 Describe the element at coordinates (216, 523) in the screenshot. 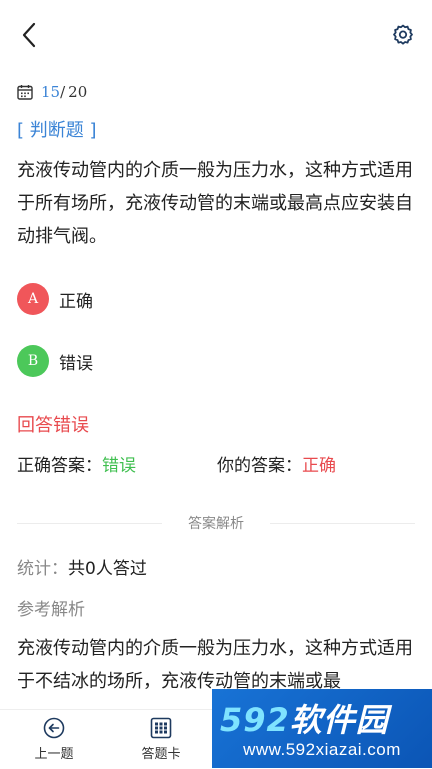

I see `analysis-divider: 答案解析` at that location.